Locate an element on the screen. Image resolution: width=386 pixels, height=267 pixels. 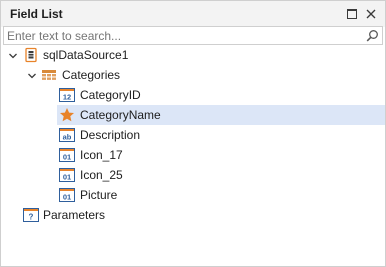
text-field-icon: ab is located at coordinates (67, 135).